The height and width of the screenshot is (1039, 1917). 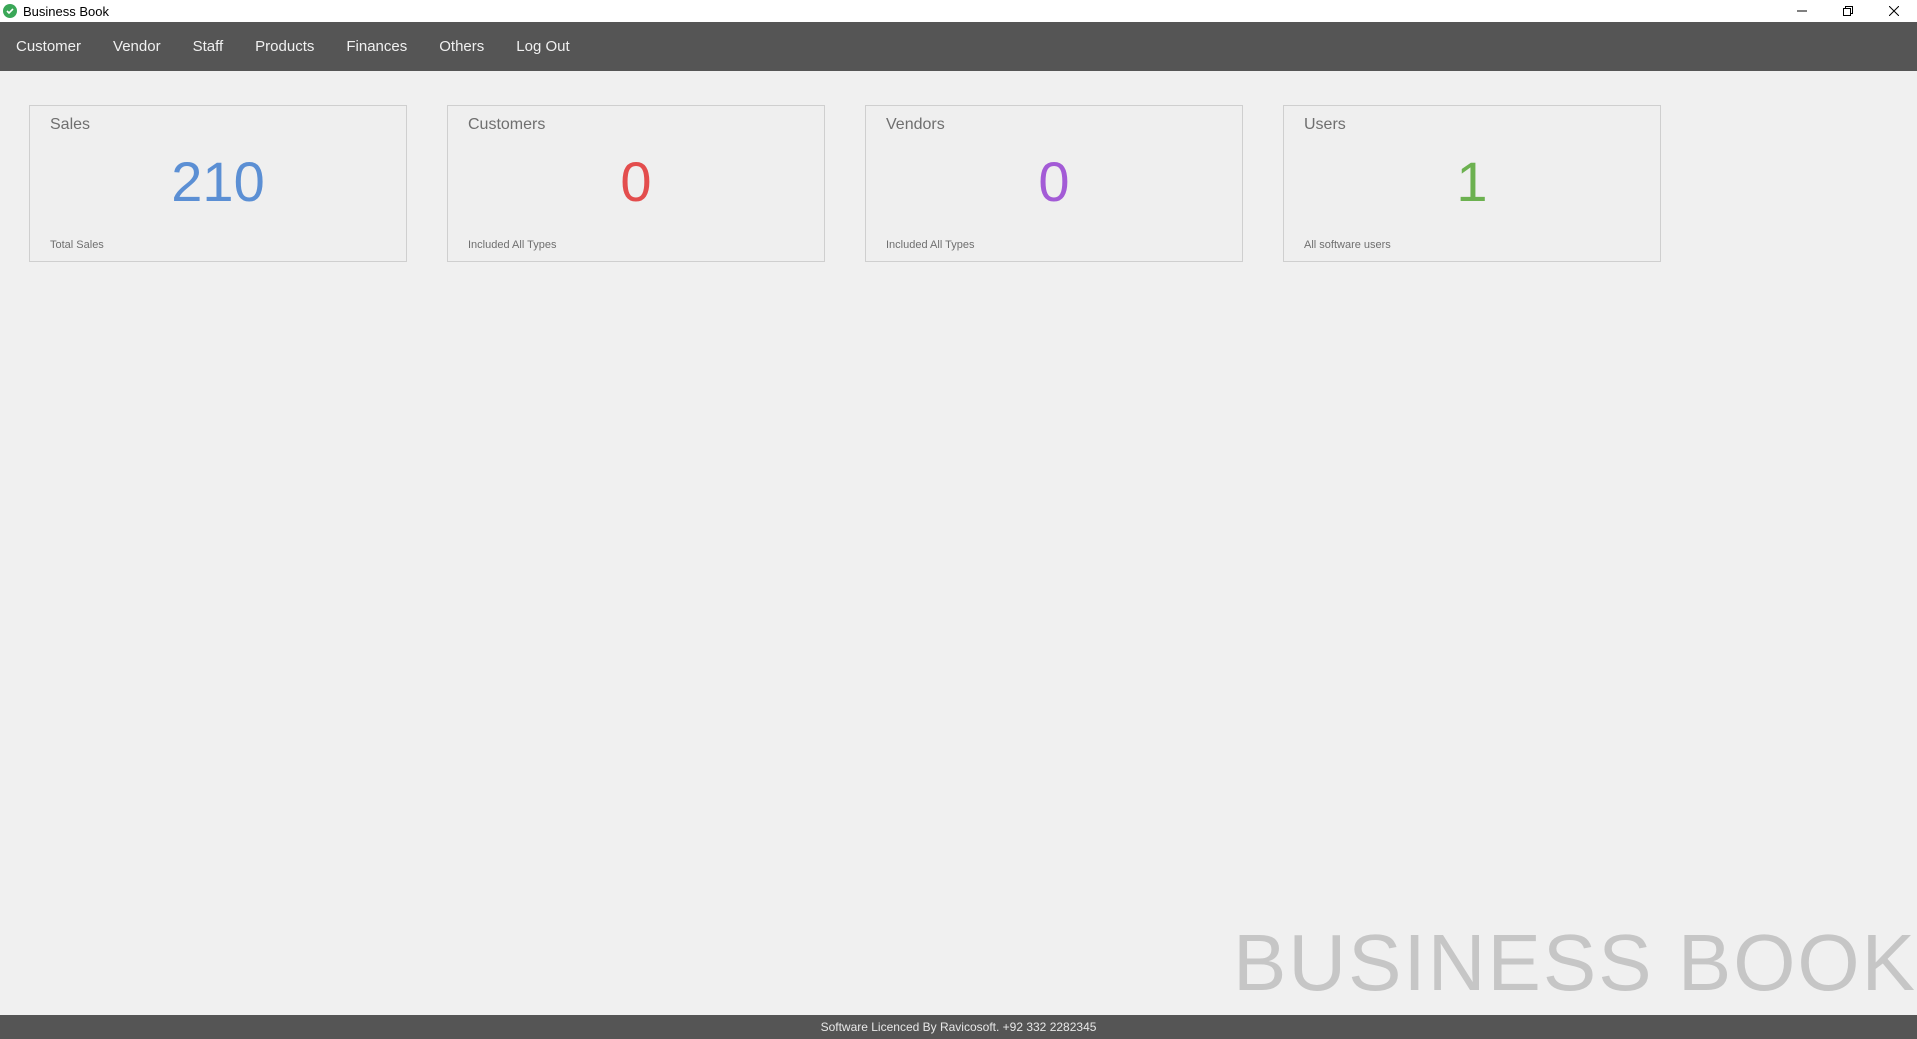 I want to click on menu-item-others: Others, so click(x=461, y=46).